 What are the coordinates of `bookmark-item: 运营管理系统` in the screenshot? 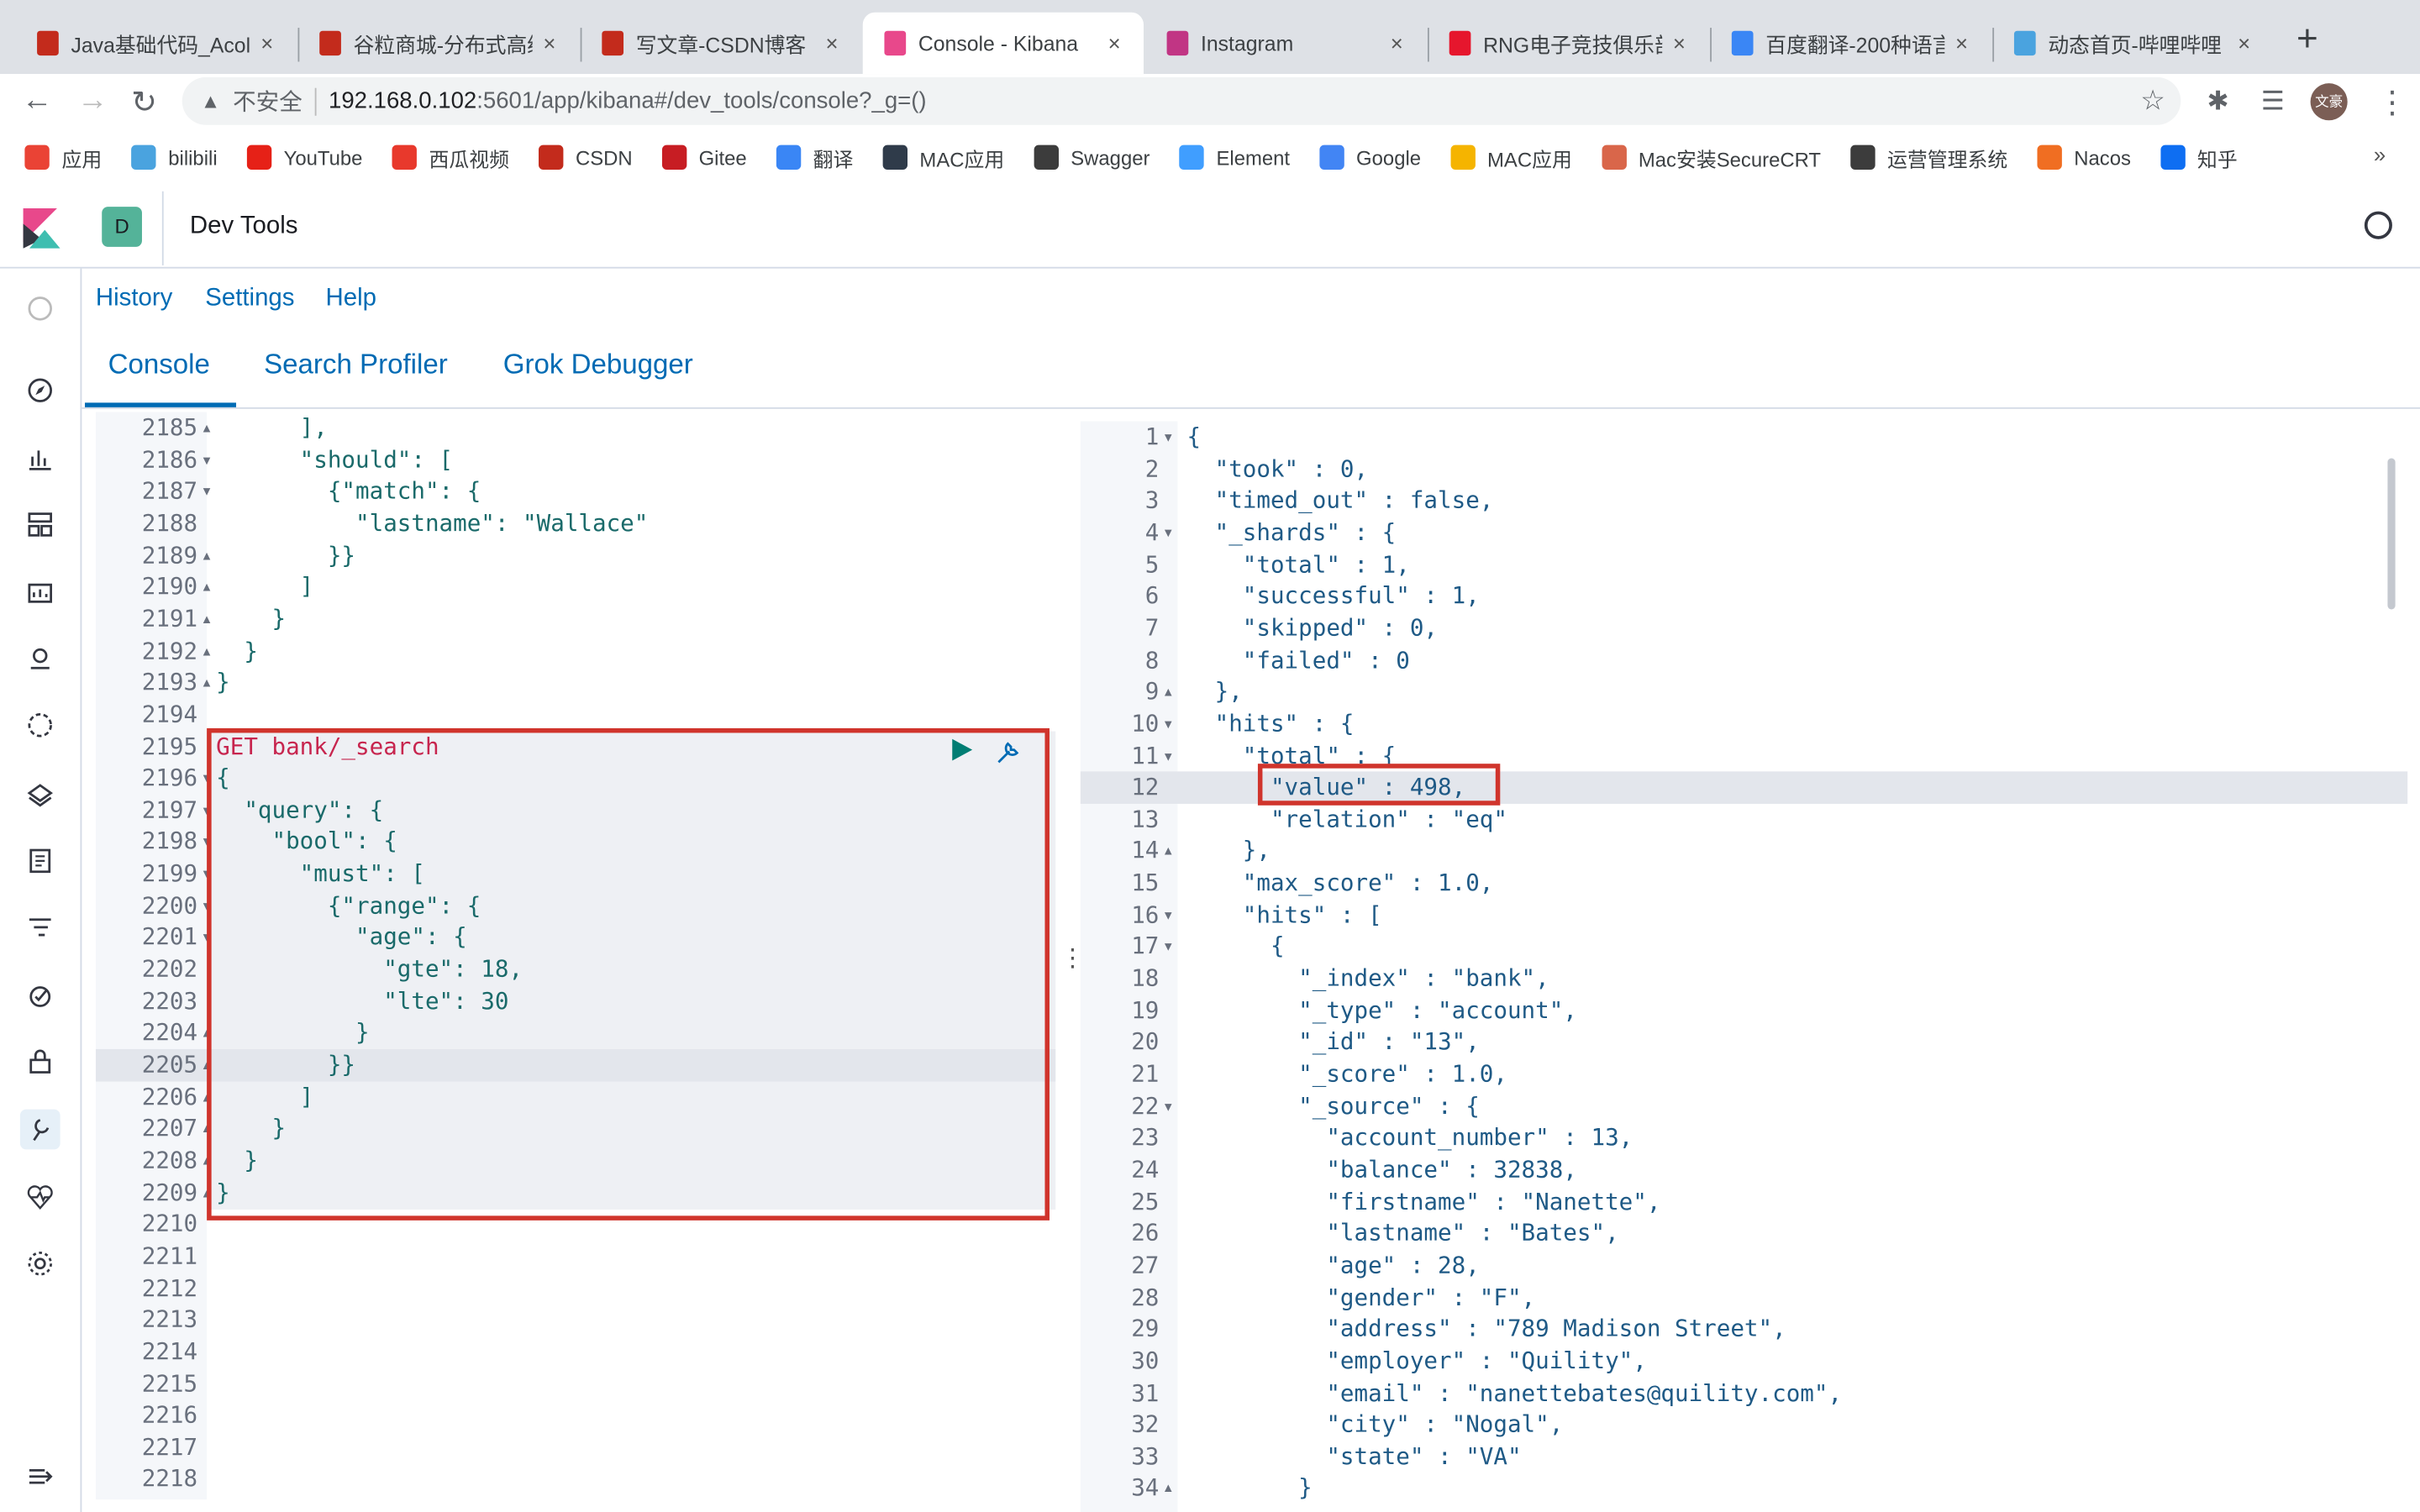 It's located at (1928, 157).